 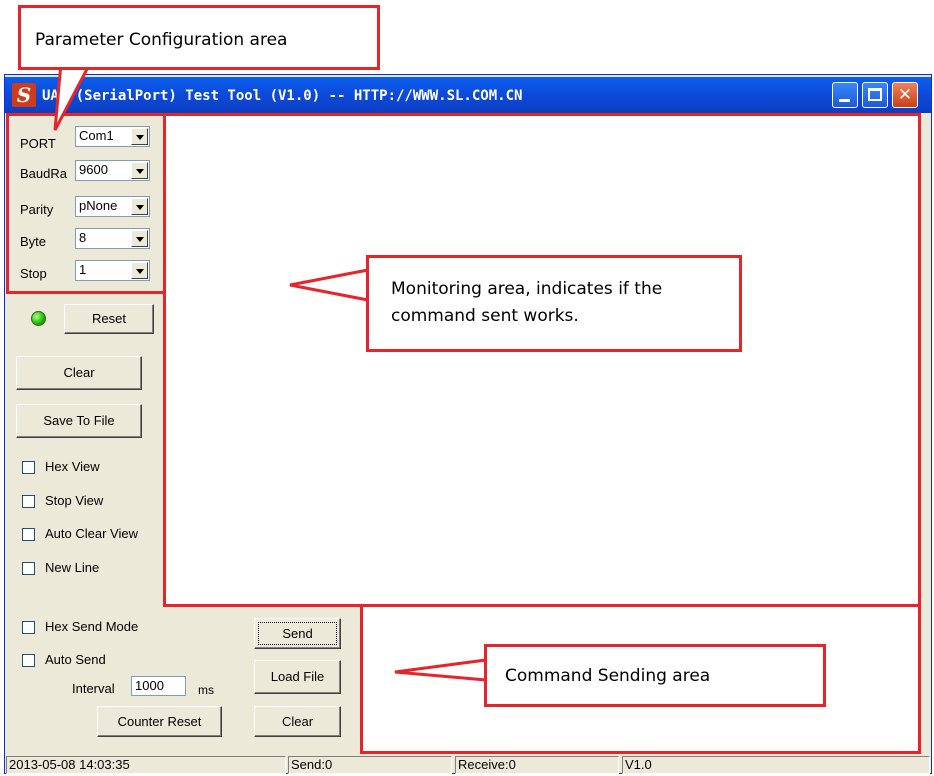 I want to click on command-sending-callout: Command Sending area, so click(x=655, y=675).